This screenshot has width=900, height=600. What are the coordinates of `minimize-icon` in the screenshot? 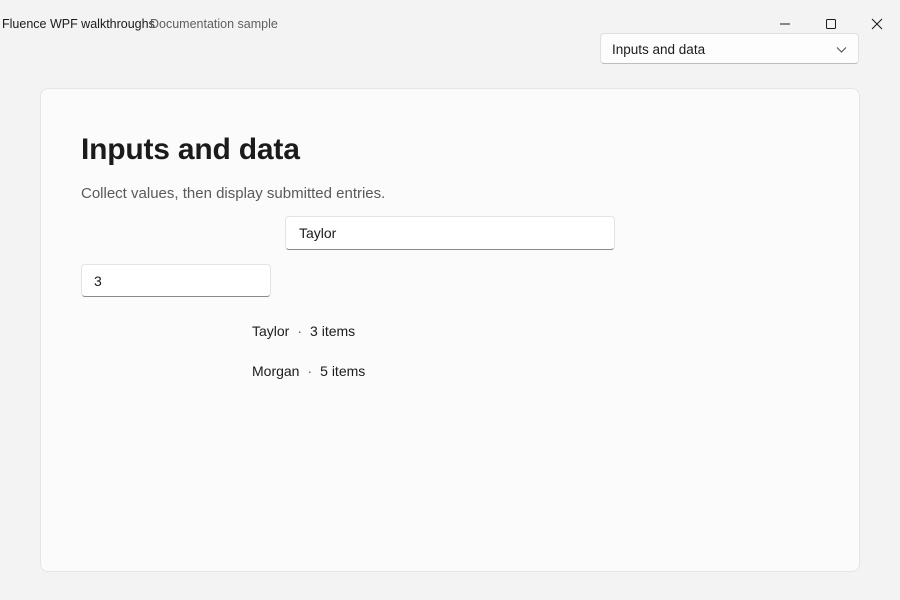 It's located at (785, 24).